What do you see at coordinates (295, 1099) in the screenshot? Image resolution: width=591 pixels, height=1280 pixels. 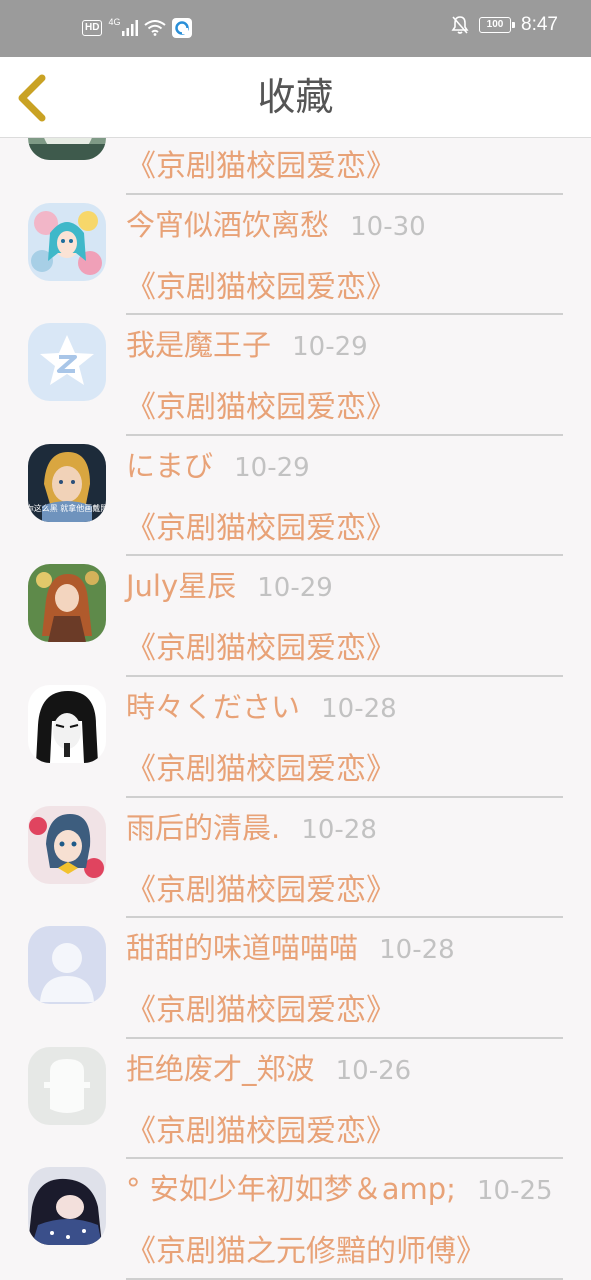 I see `favorite-item: 拒绝废才_郑波 10-26 《京剧猫校园爱恋》` at bounding box center [295, 1099].